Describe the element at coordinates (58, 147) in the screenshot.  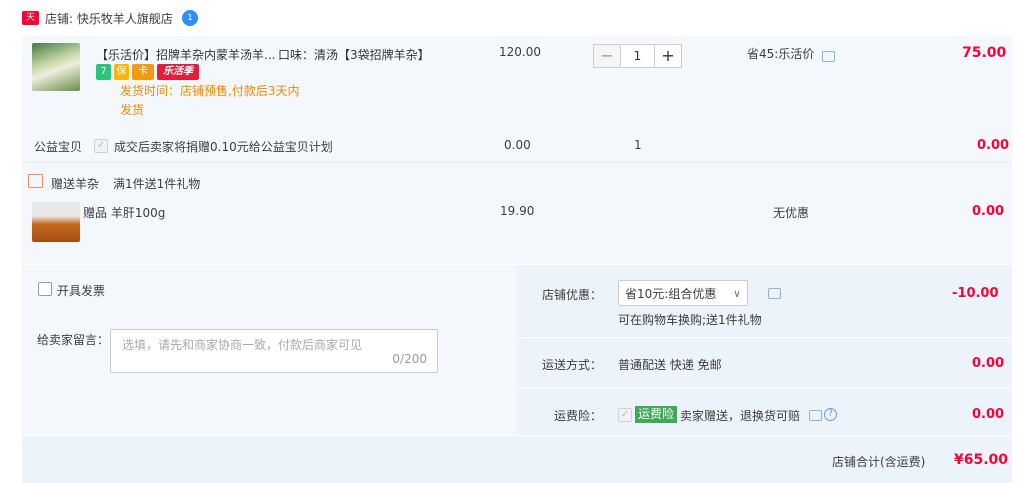
I see `charity-label: 公益宝贝` at that location.